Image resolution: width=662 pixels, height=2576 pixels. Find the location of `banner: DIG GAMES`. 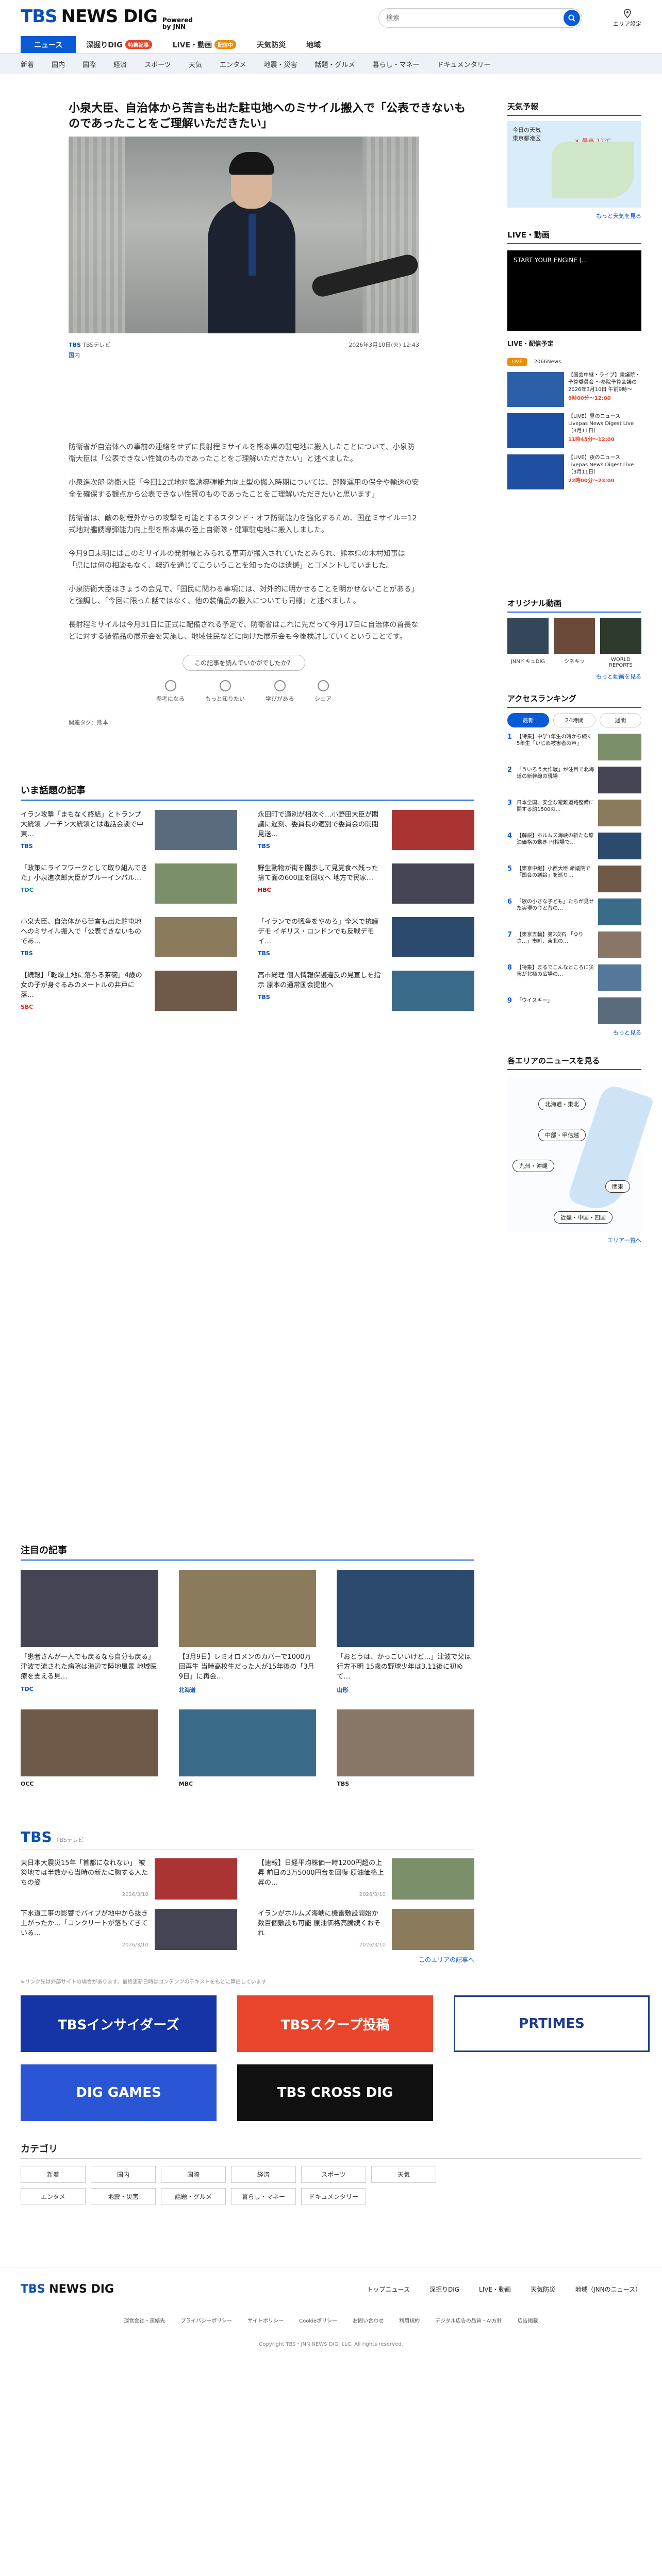

banner: DIG GAMES is located at coordinates (119, 2092).